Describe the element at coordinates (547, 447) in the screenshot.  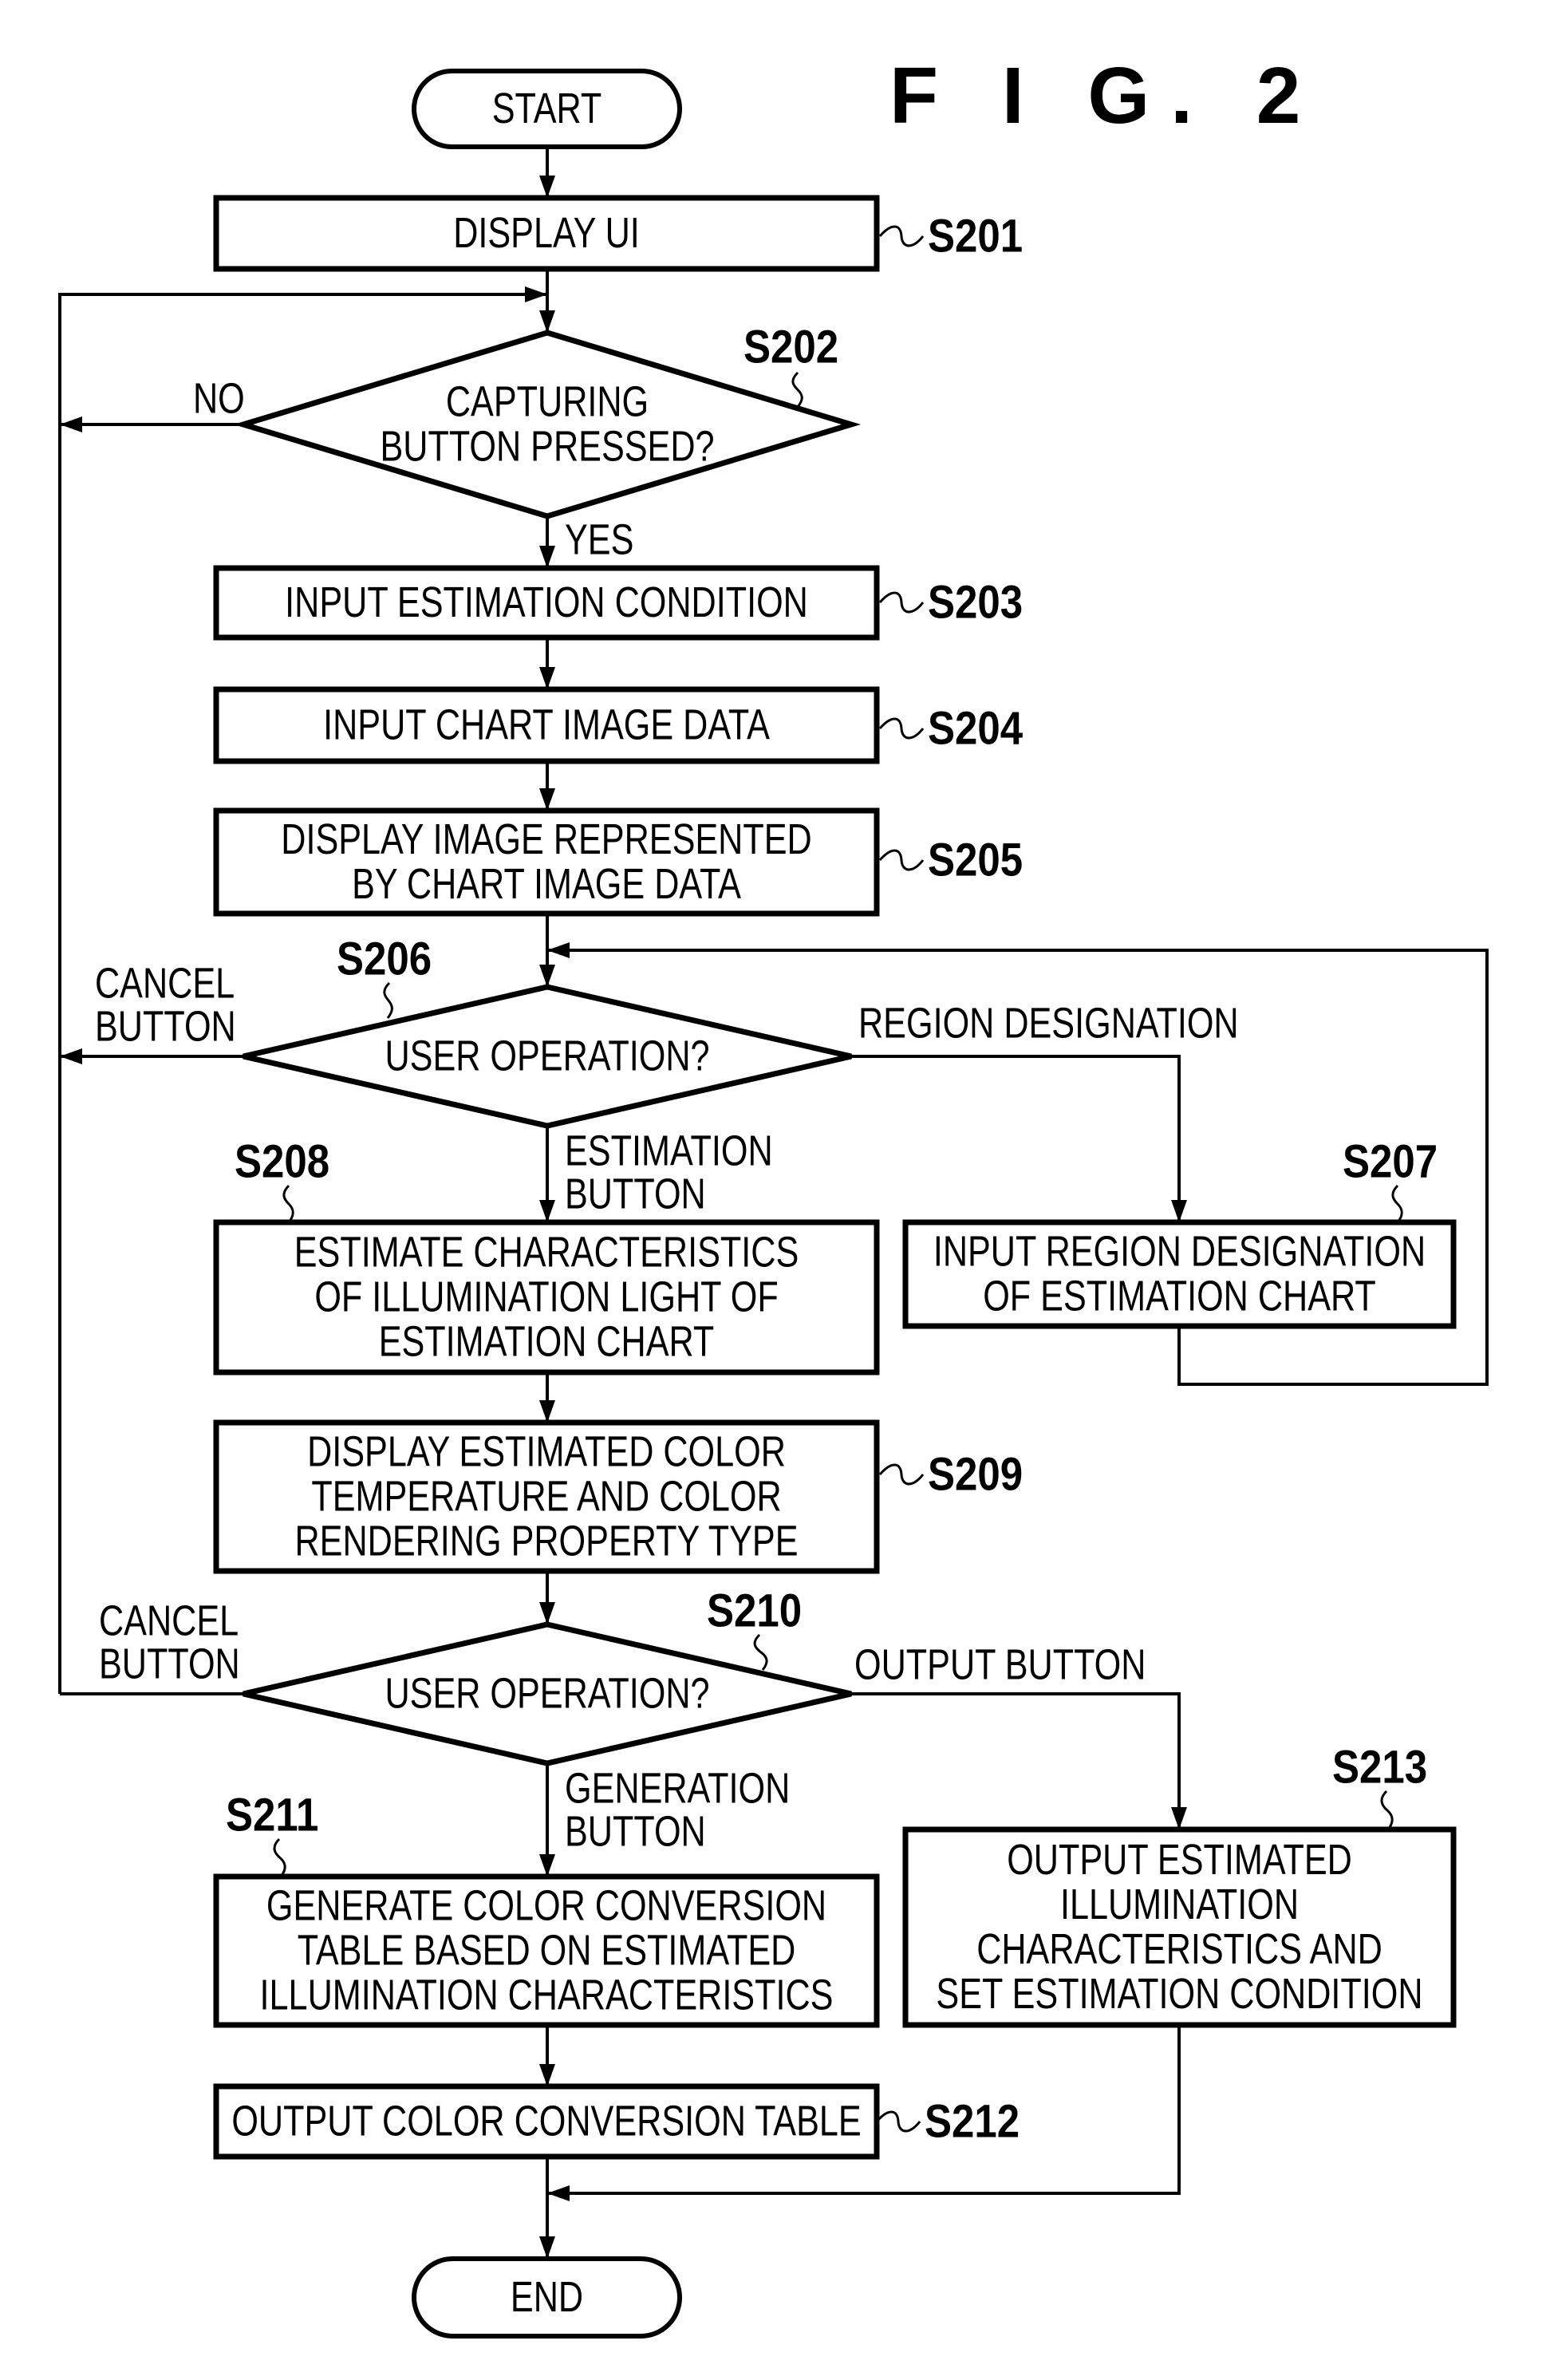
I see `node-text-s202-line: BUTTON PRESSED?` at that location.